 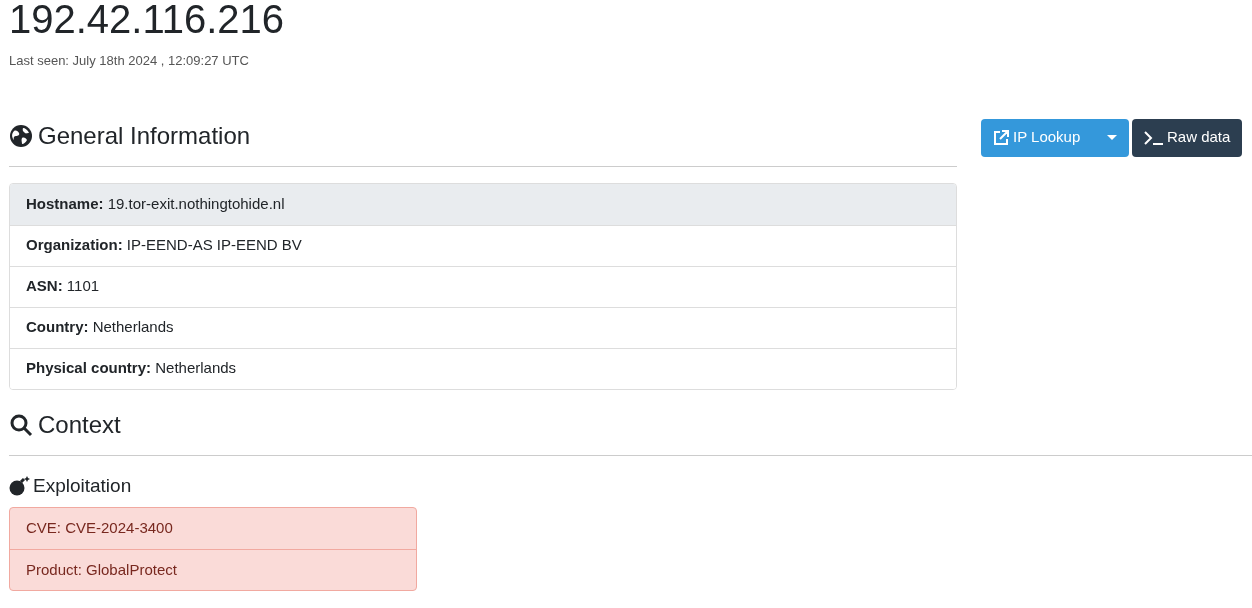 I want to click on info-row: Physical country: Netherlands, so click(x=483, y=368).